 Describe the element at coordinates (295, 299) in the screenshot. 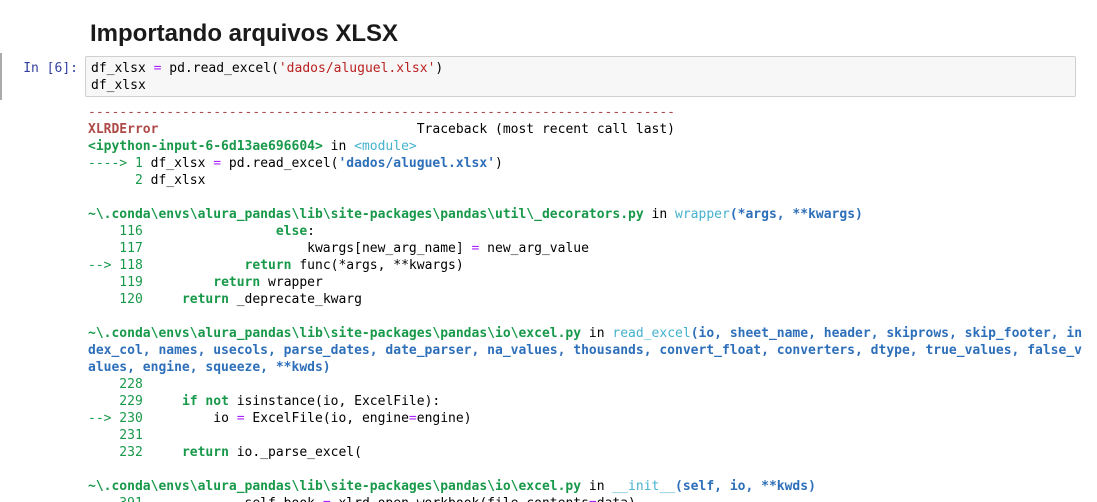

I see `code-token: _deprecate_kwarg` at that location.